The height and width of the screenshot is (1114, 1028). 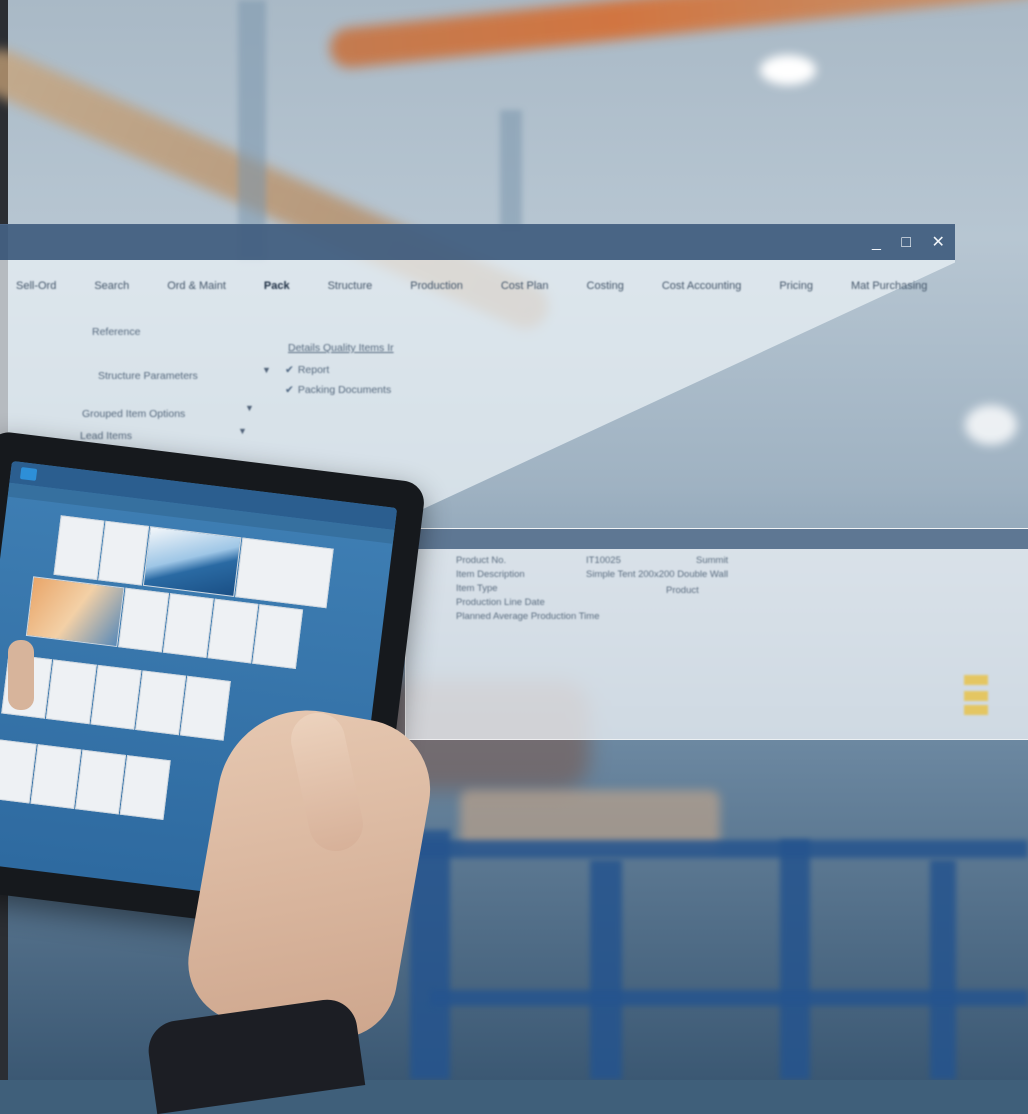 I want to click on dialog-field-value: Product, so click(x=682, y=590).